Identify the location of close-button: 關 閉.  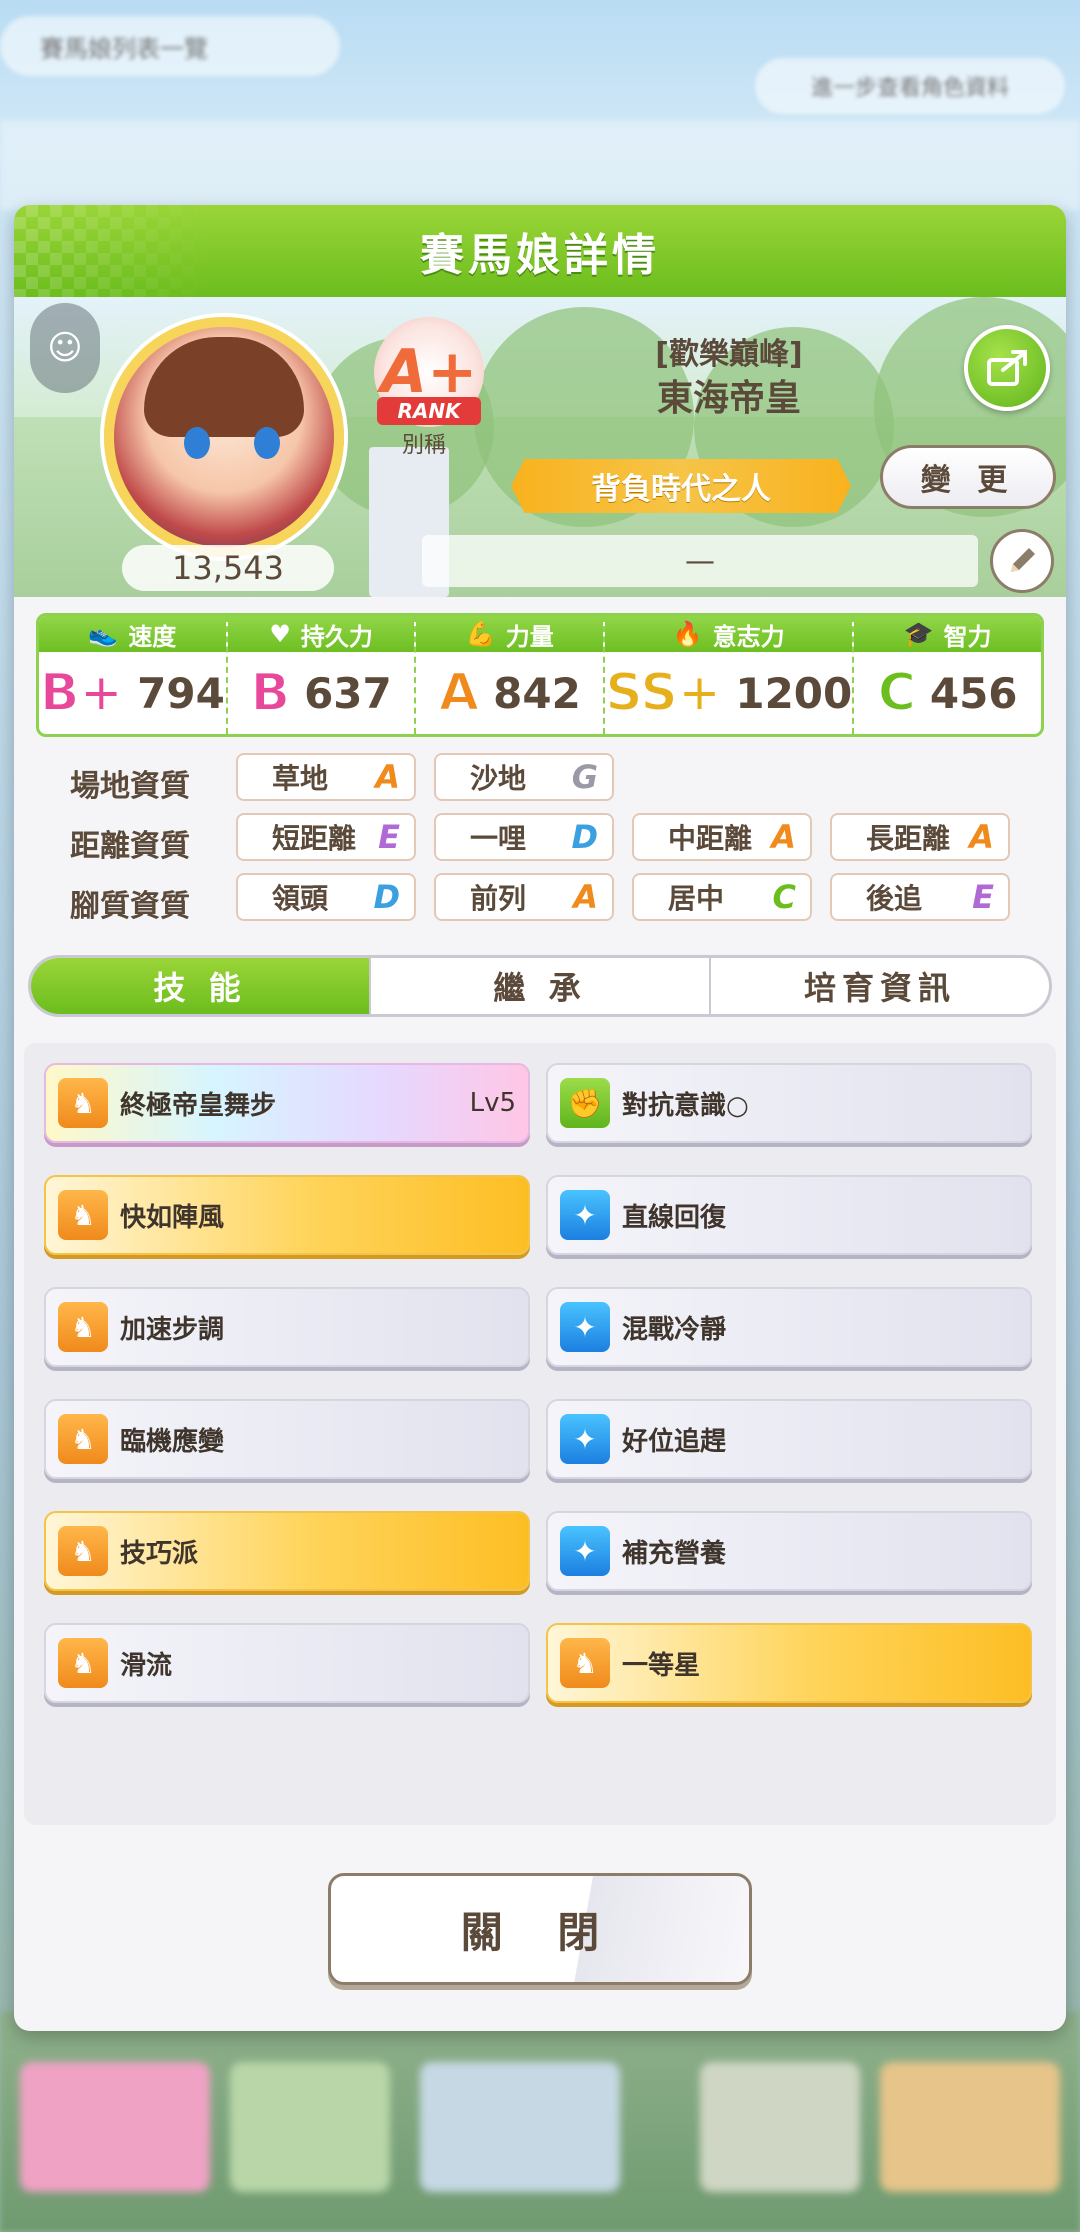
(540, 1929).